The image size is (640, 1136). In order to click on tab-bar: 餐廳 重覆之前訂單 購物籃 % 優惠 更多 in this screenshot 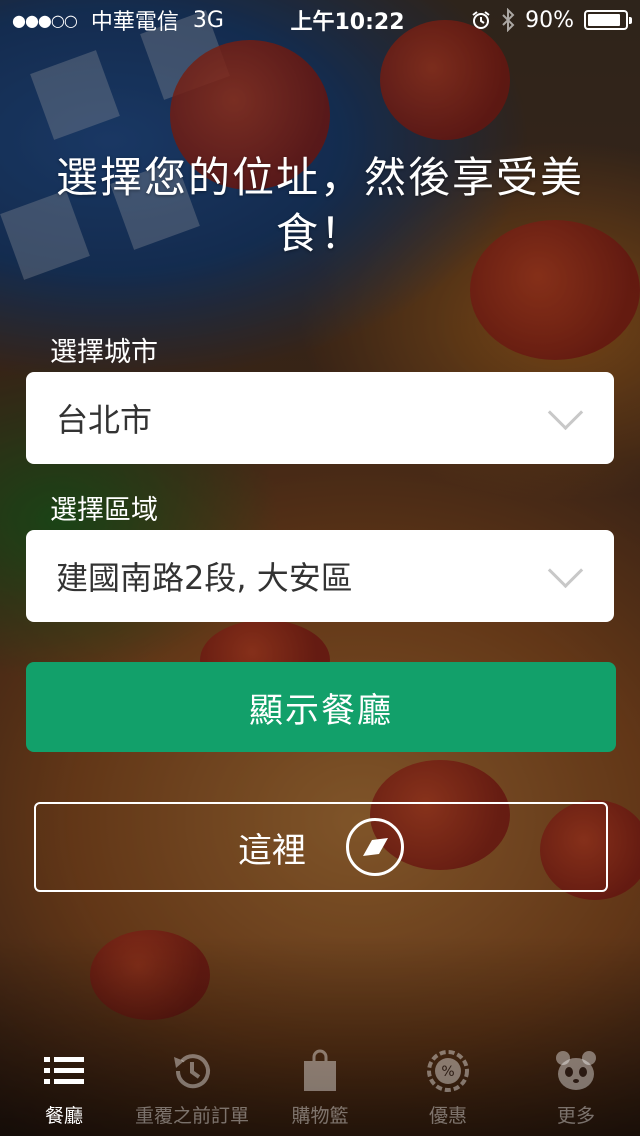, I will do `click(320, 1086)`.